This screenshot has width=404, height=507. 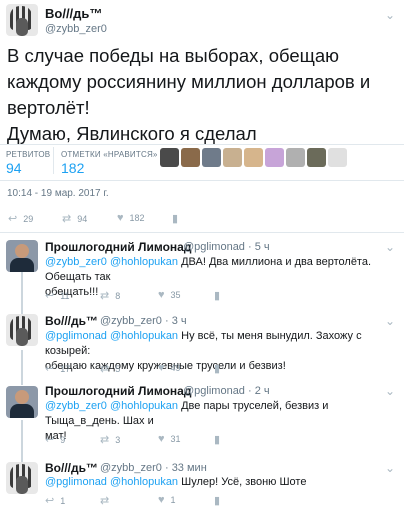 I want to click on tweet-text-line: вертолёт!, so click(x=48, y=107).